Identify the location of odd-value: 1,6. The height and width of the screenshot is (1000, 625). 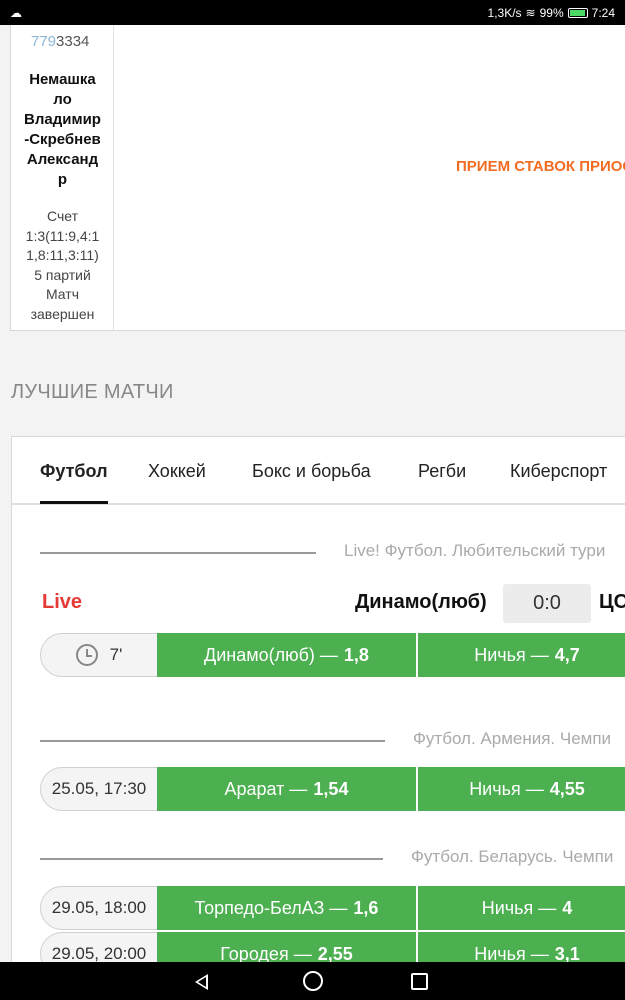
(366, 907).